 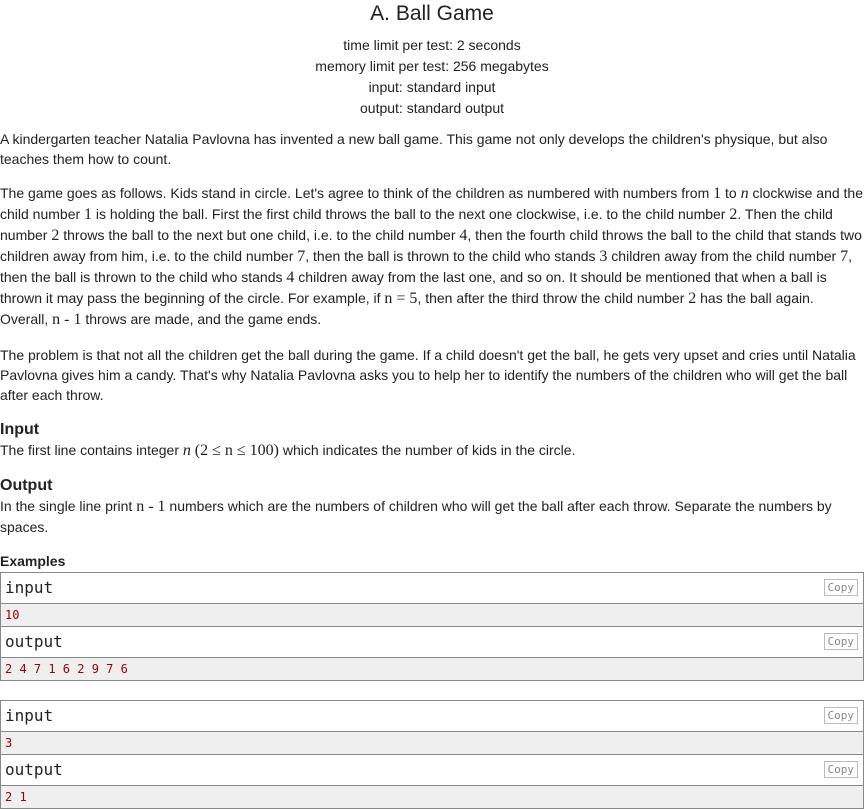 What do you see at coordinates (432, 87) in the screenshot?
I see `input-file: input: standard input` at bounding box center [432, 87].